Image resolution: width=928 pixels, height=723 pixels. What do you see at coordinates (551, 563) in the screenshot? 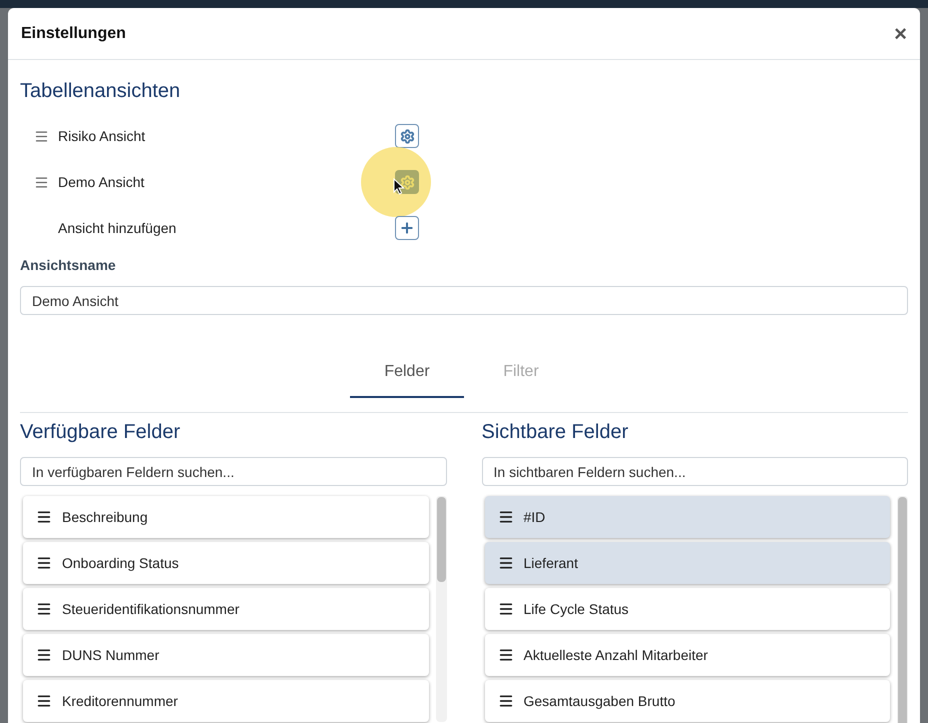
I see `field-name: Lieferant` at bounding box center [551, 563].